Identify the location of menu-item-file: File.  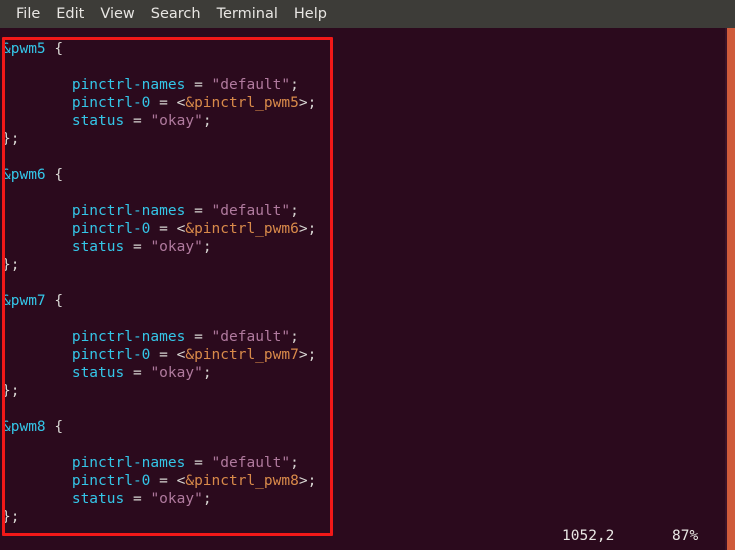
(28, 14).